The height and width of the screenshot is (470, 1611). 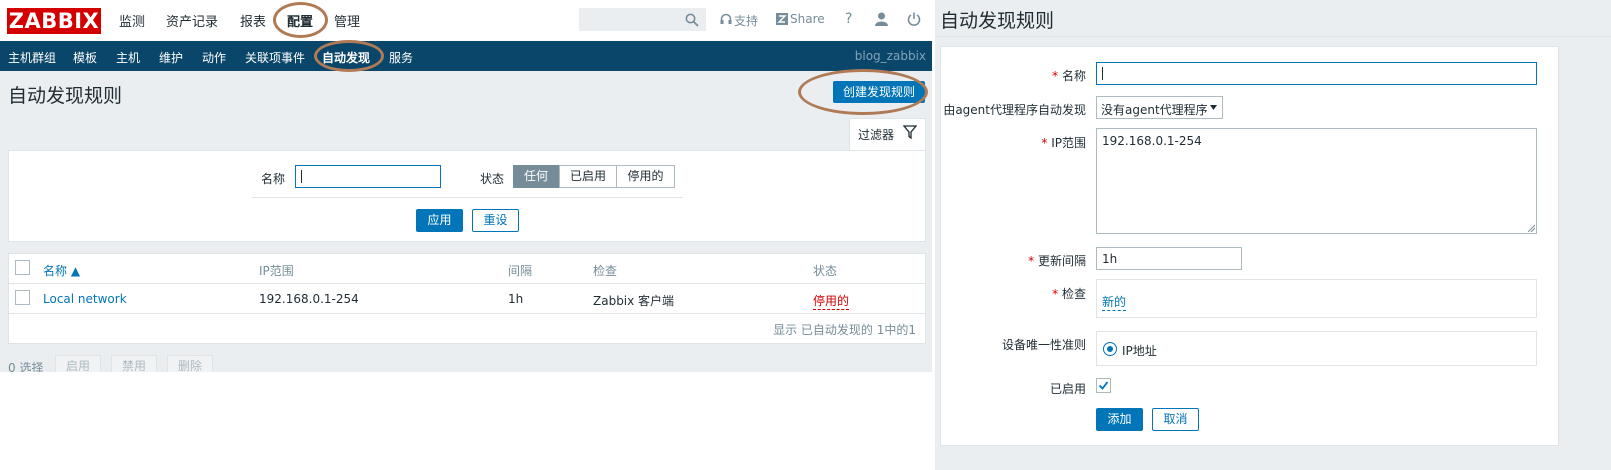 What do you see at coordinates (1057, 261) in the screenshot?
I see `interval-field-label: * 更新间隔` at bounding box center [1057, 261].